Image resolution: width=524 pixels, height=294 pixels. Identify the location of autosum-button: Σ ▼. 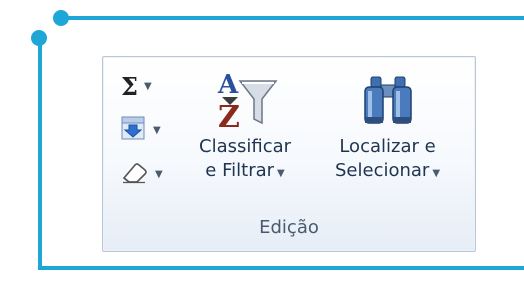
(147, 86).